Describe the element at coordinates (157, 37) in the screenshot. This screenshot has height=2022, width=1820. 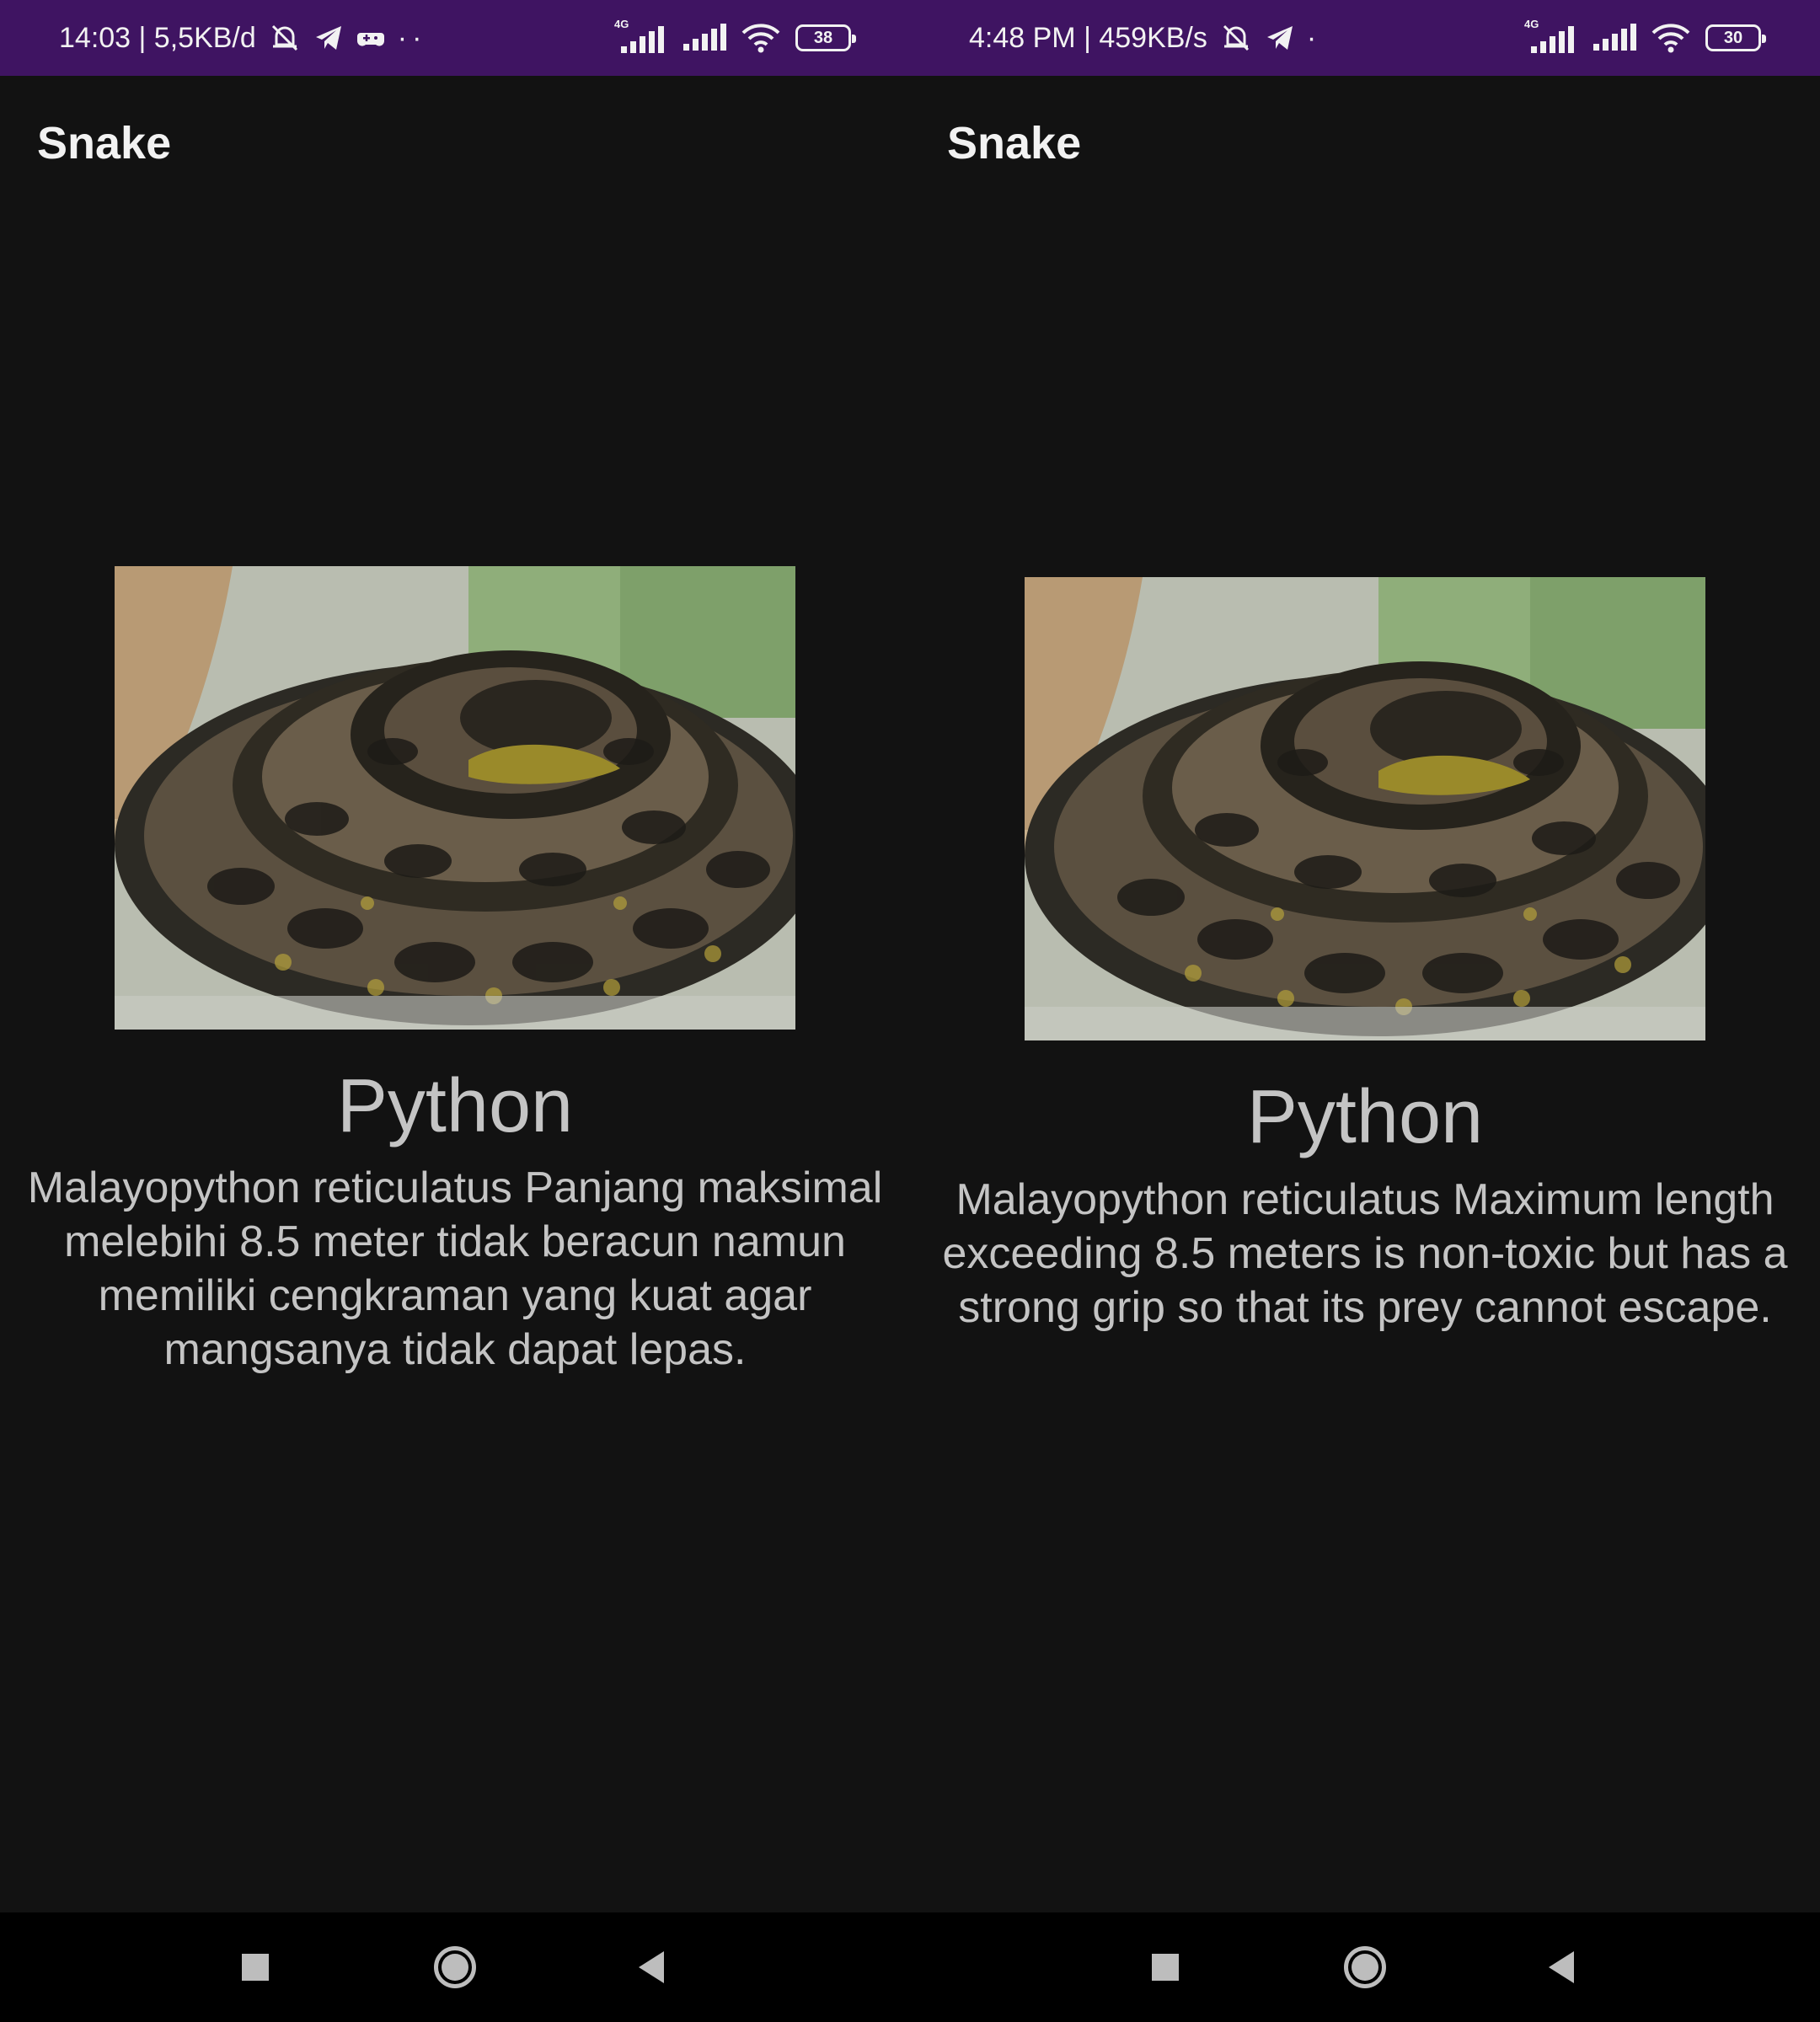
I see `status-time-speed: 14:03 | 5,5KB/d` at that location.